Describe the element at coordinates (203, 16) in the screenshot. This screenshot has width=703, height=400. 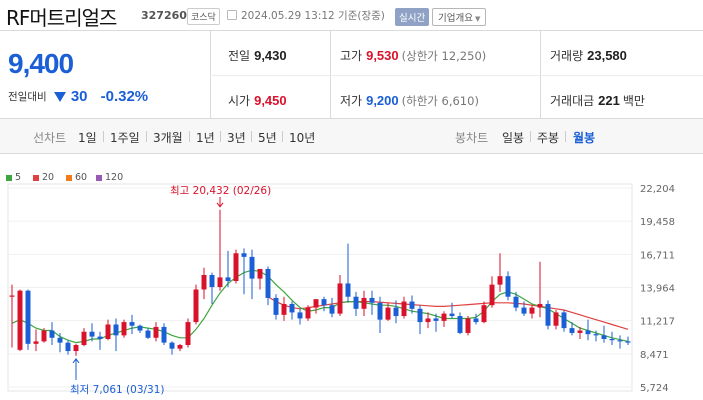
I see `market-badge: 코스닥` at that location.